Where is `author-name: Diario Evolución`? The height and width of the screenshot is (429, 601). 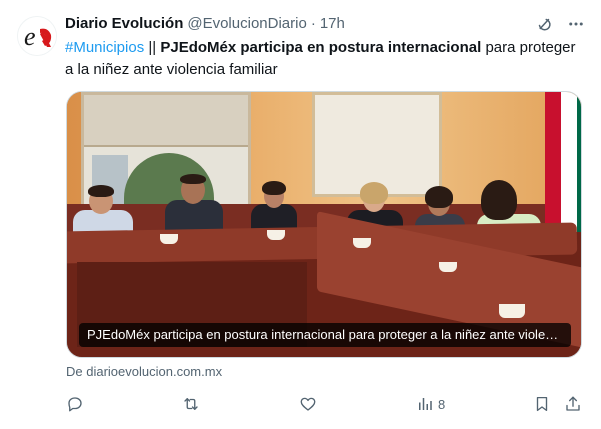
author-name: Diario Evolución is located at coordinates (124, 24).